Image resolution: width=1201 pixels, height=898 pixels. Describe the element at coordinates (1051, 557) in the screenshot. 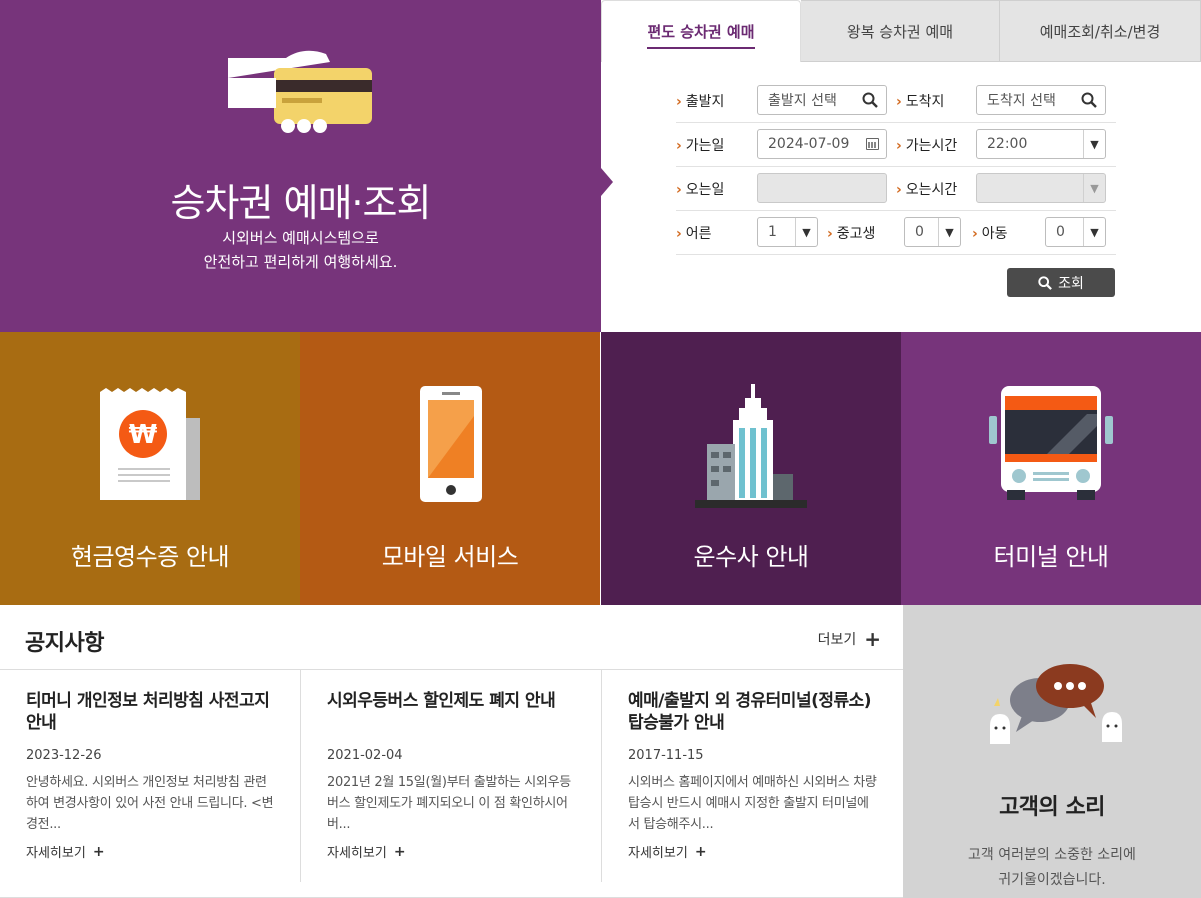

I see `tile-label: 터미널 안내` at that location.